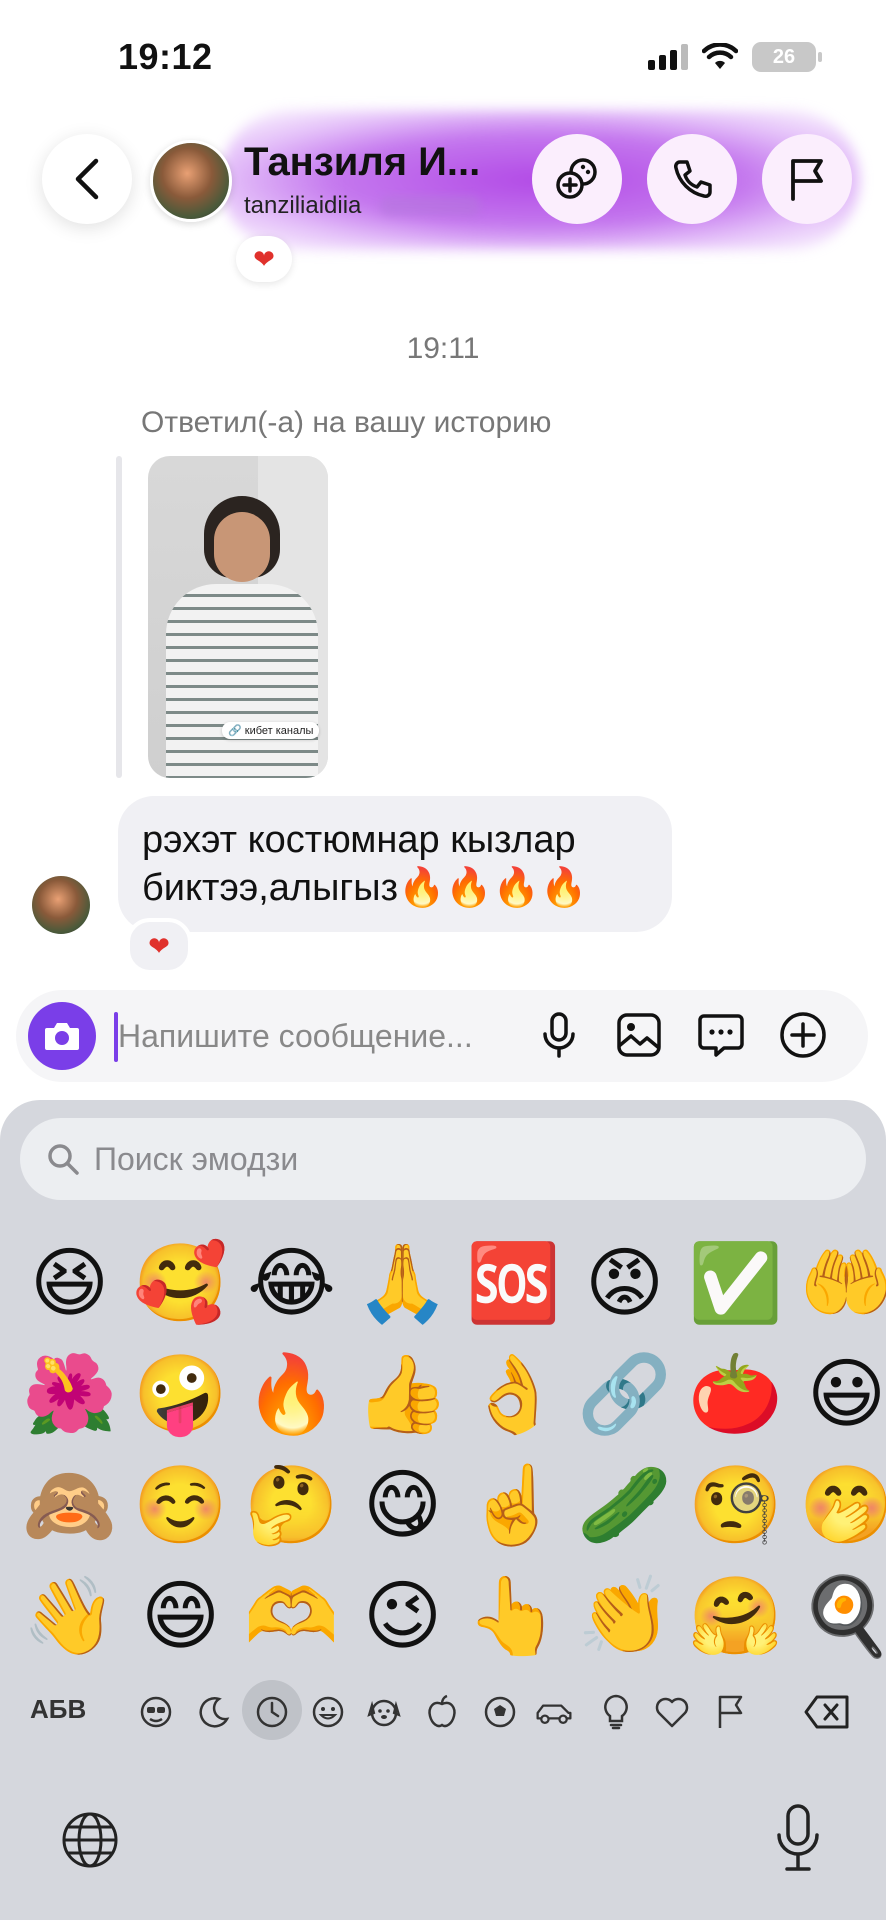  Describe the element at coordinates (787, 57) in the screenshot. I see `battery-icon: 26` at that location.